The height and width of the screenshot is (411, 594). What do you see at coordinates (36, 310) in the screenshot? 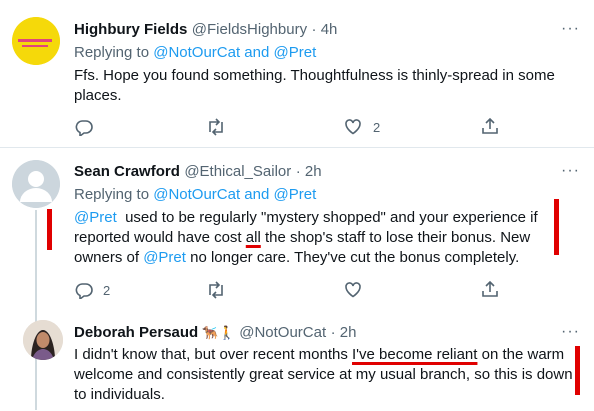
I see `thread-line` at bounding box center [36, 310].